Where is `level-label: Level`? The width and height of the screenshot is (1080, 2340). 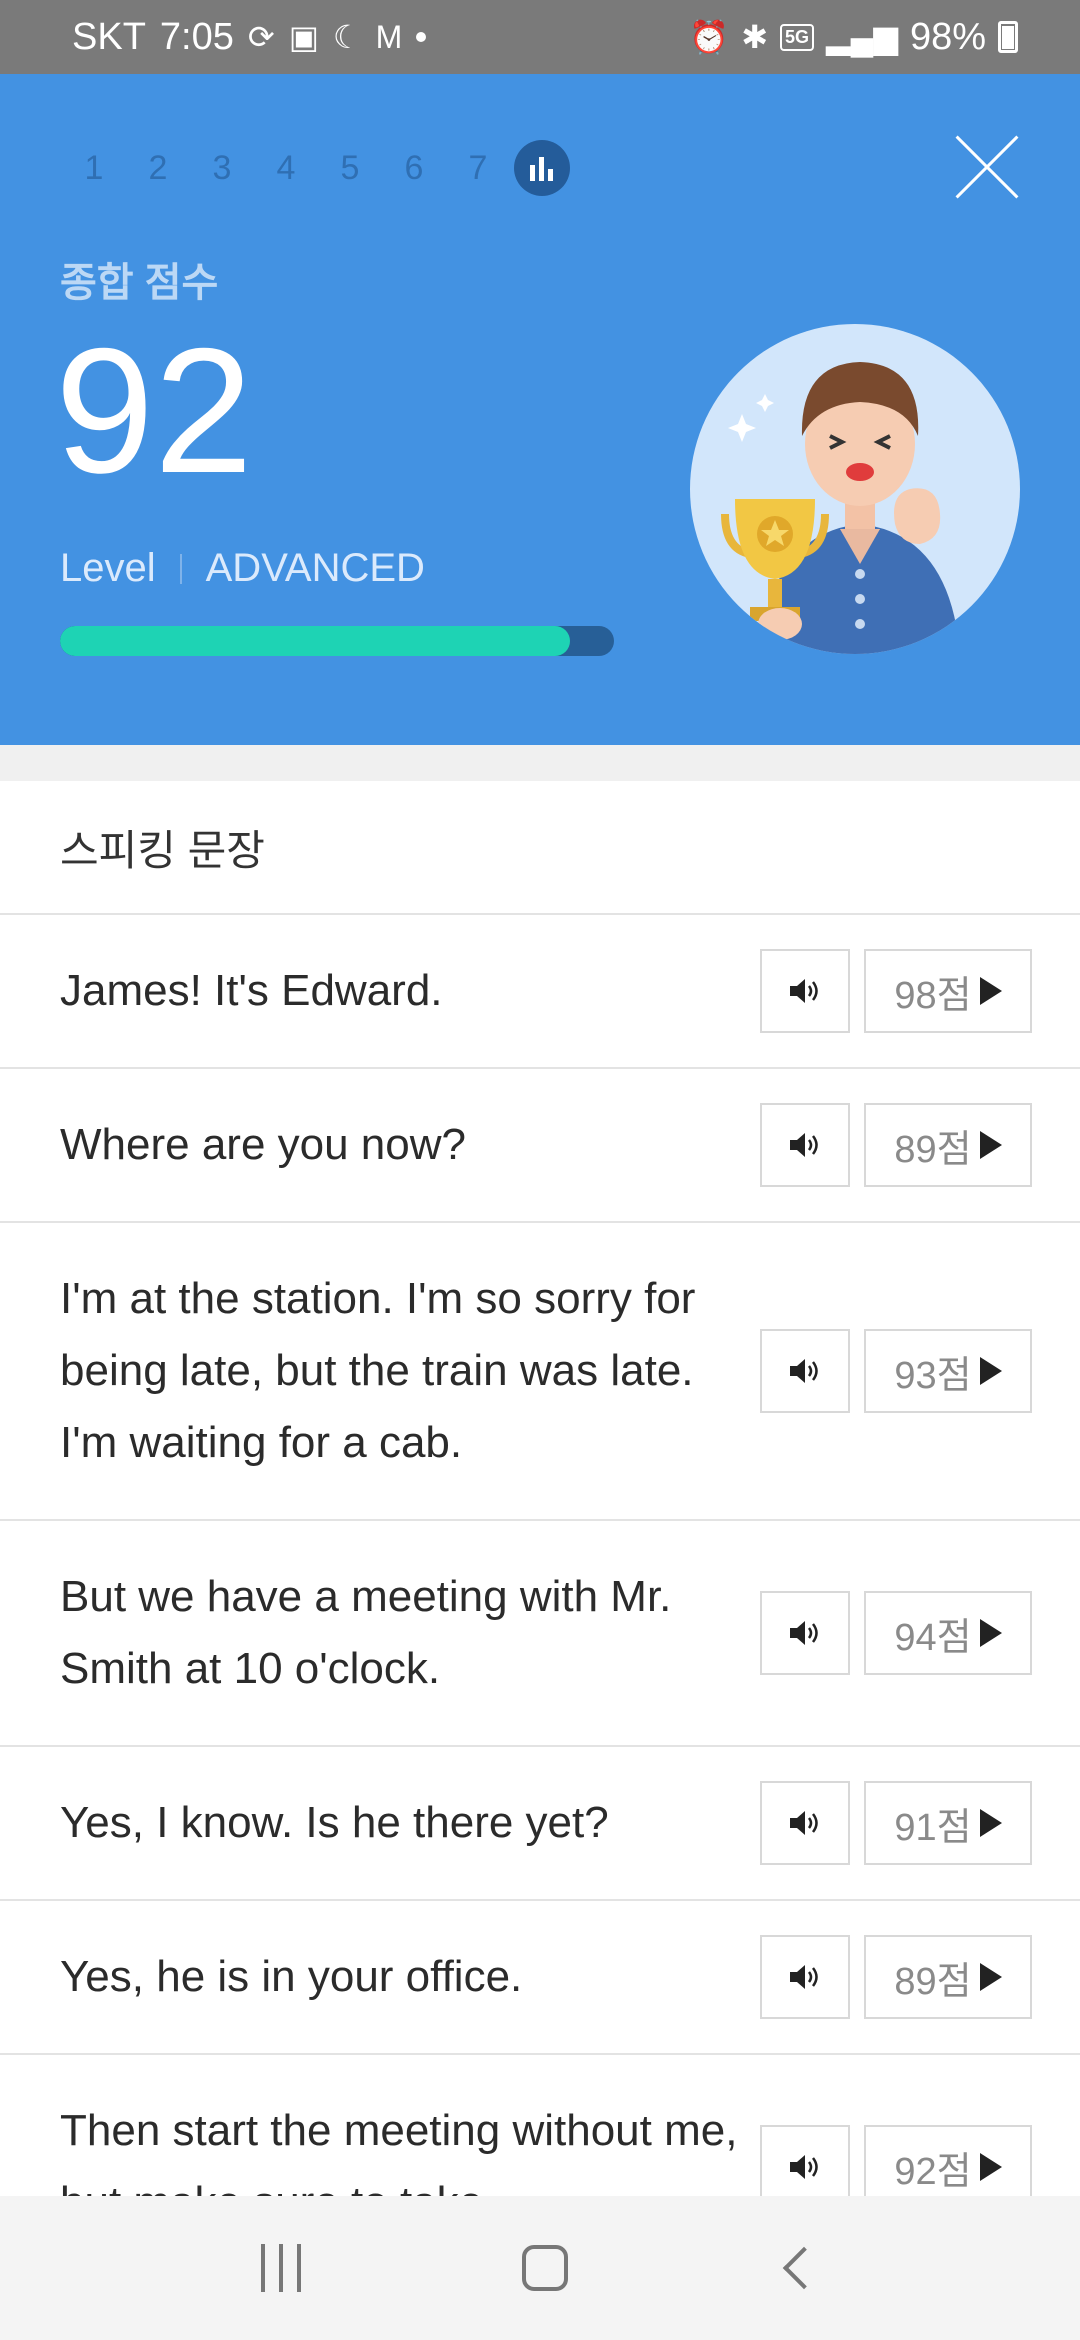 level-label: Level is located at coordinates (108, 568).